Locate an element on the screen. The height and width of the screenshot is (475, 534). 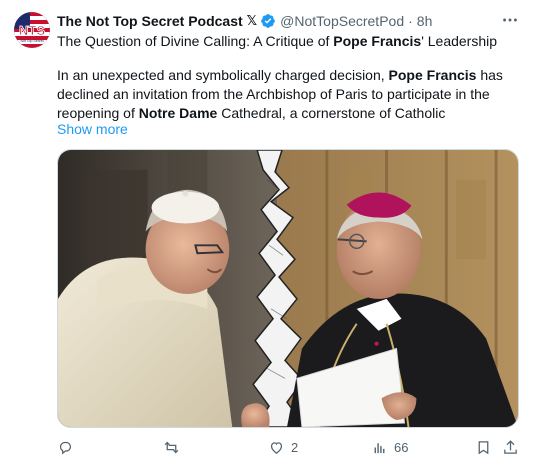
post-body-text-3: Cathedral, a cornerstone of Catholic is located at coordinates (331, 113).